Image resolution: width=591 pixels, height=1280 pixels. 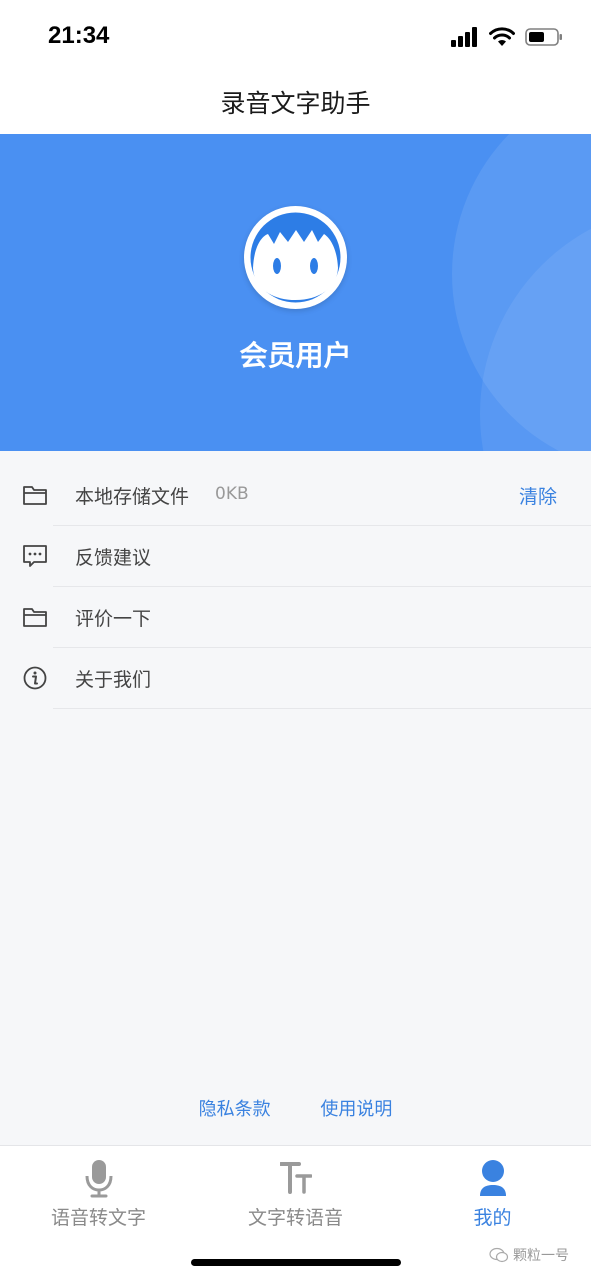 I want to click on nav-bar: 录音文字助手, so click(x=295, y=102).